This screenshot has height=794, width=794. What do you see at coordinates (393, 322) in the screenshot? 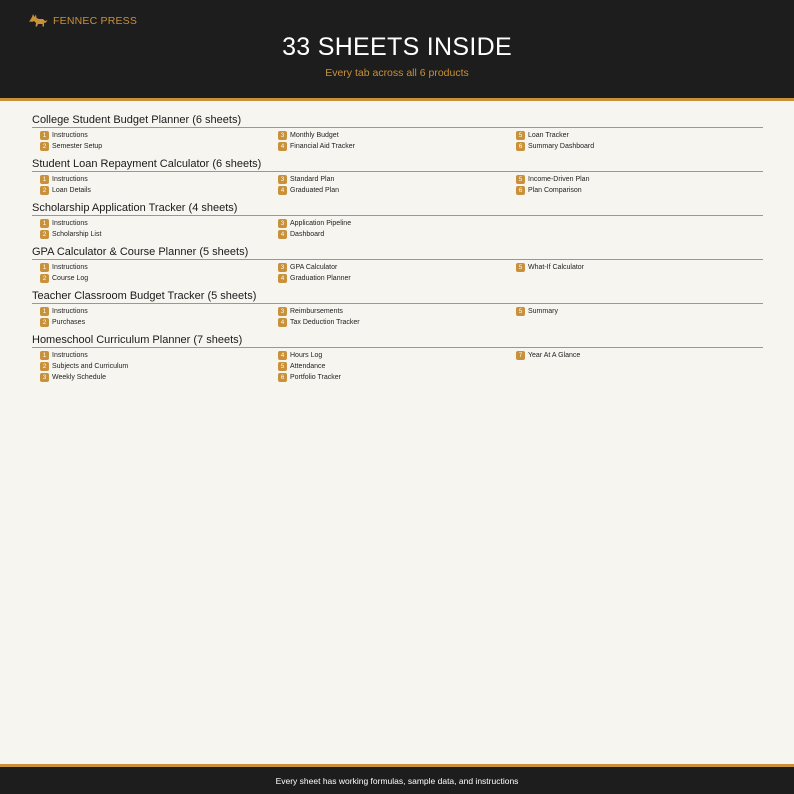
I see `sheet-item: 4 Tax Deduction Tracker` at bounding box center [393, 322].